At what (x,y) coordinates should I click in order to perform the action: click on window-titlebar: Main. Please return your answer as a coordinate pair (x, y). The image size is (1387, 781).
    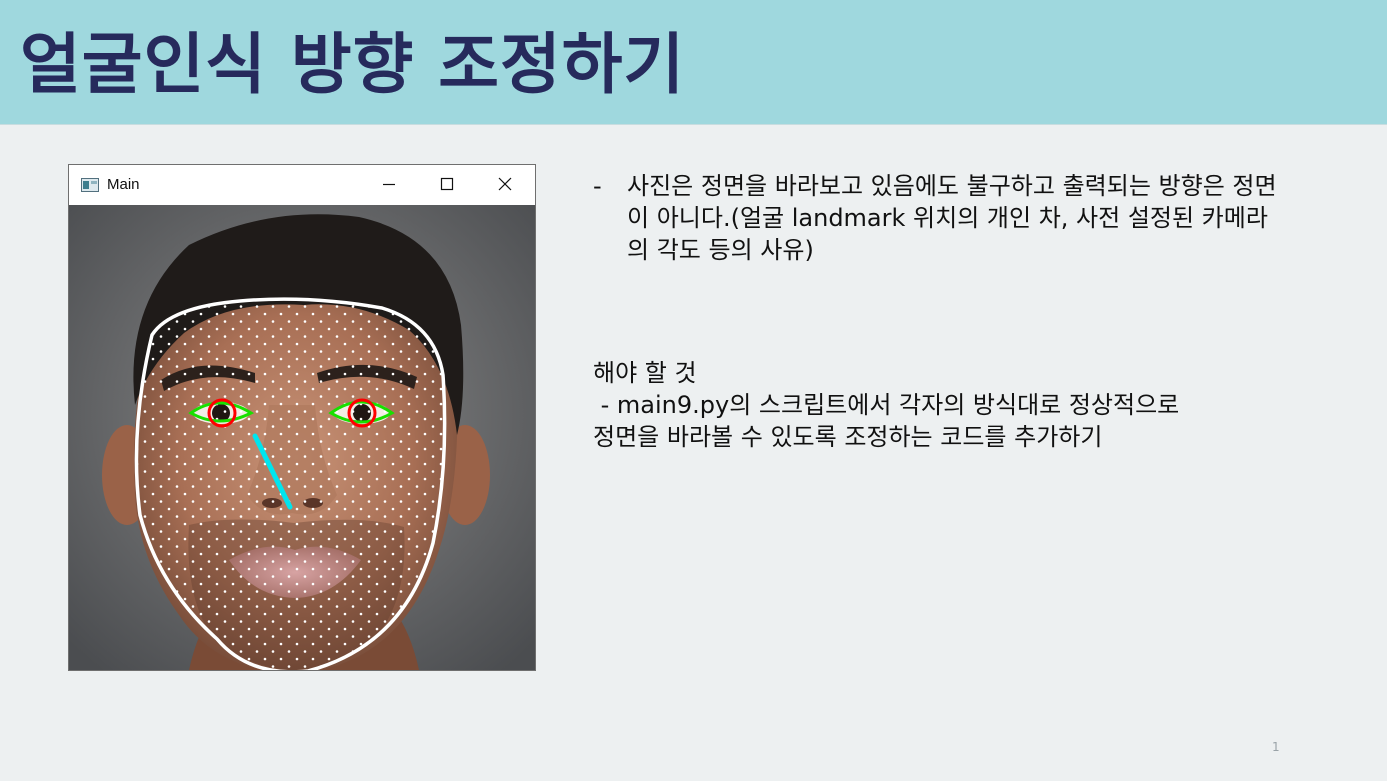
    Looking at the image, I should click on (302, 185).